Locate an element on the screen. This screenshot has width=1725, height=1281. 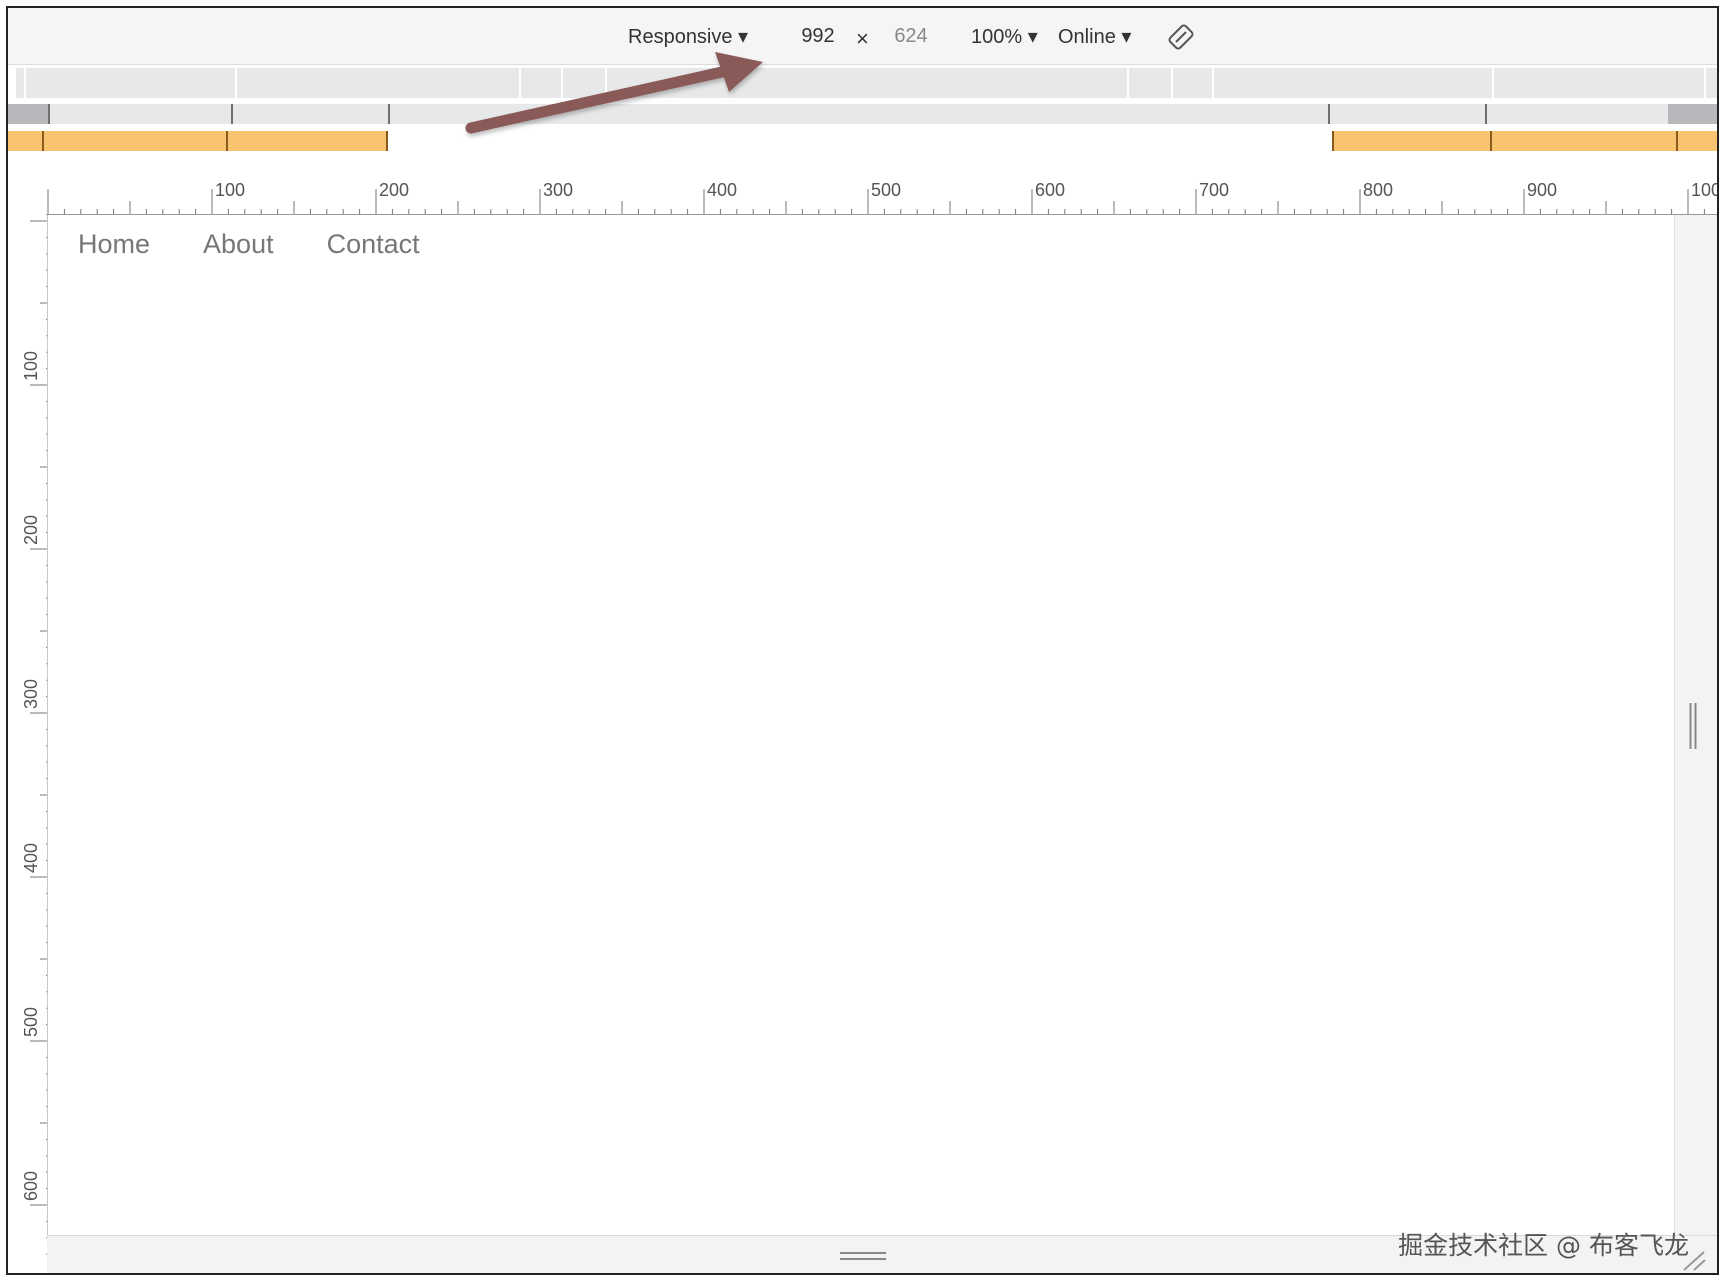
site-nav: Home About Contact is located at coordinates (249, 244).